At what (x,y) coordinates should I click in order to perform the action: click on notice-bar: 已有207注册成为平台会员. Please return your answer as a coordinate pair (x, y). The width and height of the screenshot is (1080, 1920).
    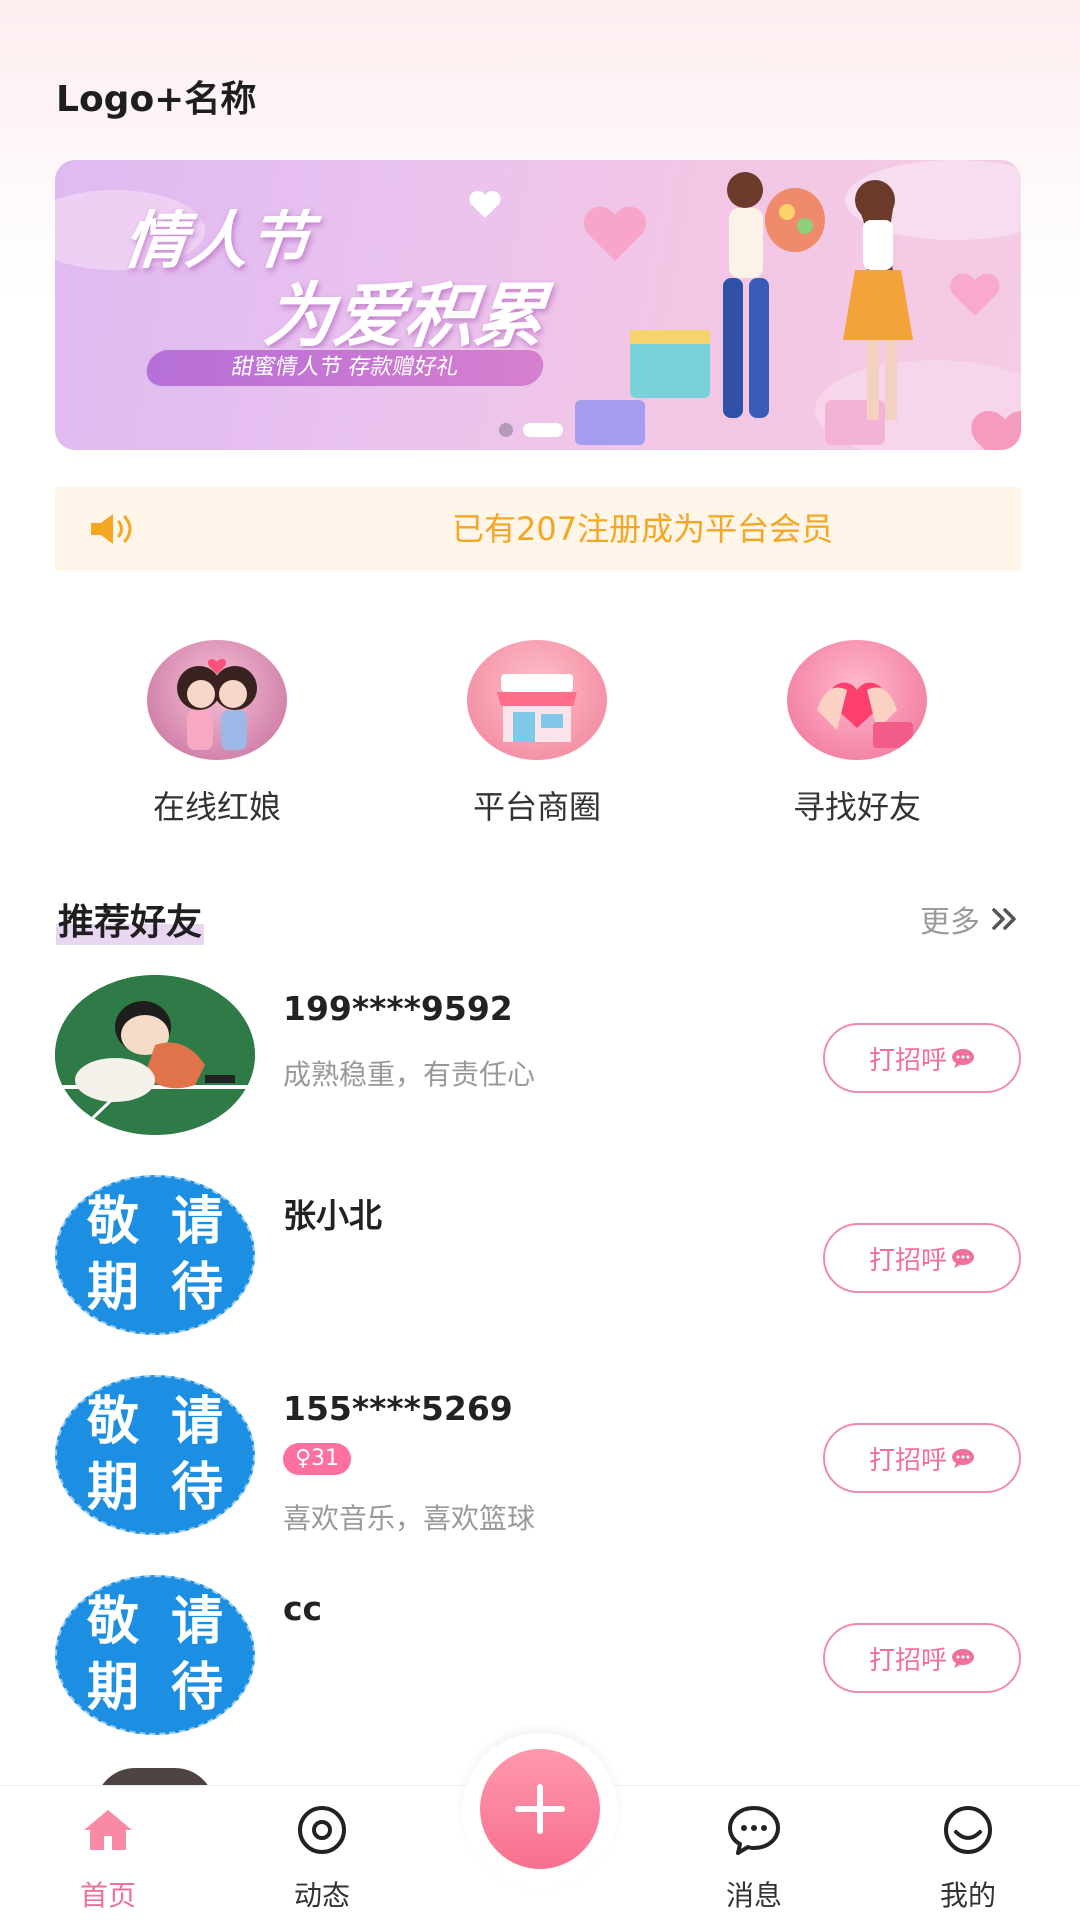
    Looking at the image, I should click on (538, 529).